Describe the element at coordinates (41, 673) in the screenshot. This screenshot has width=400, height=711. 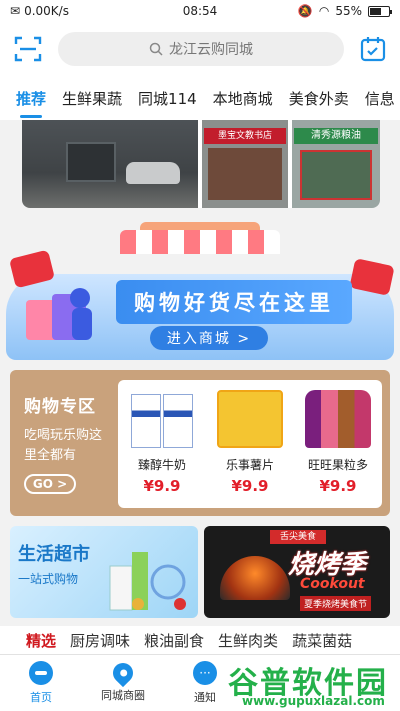
I see `home-icon` at that location.